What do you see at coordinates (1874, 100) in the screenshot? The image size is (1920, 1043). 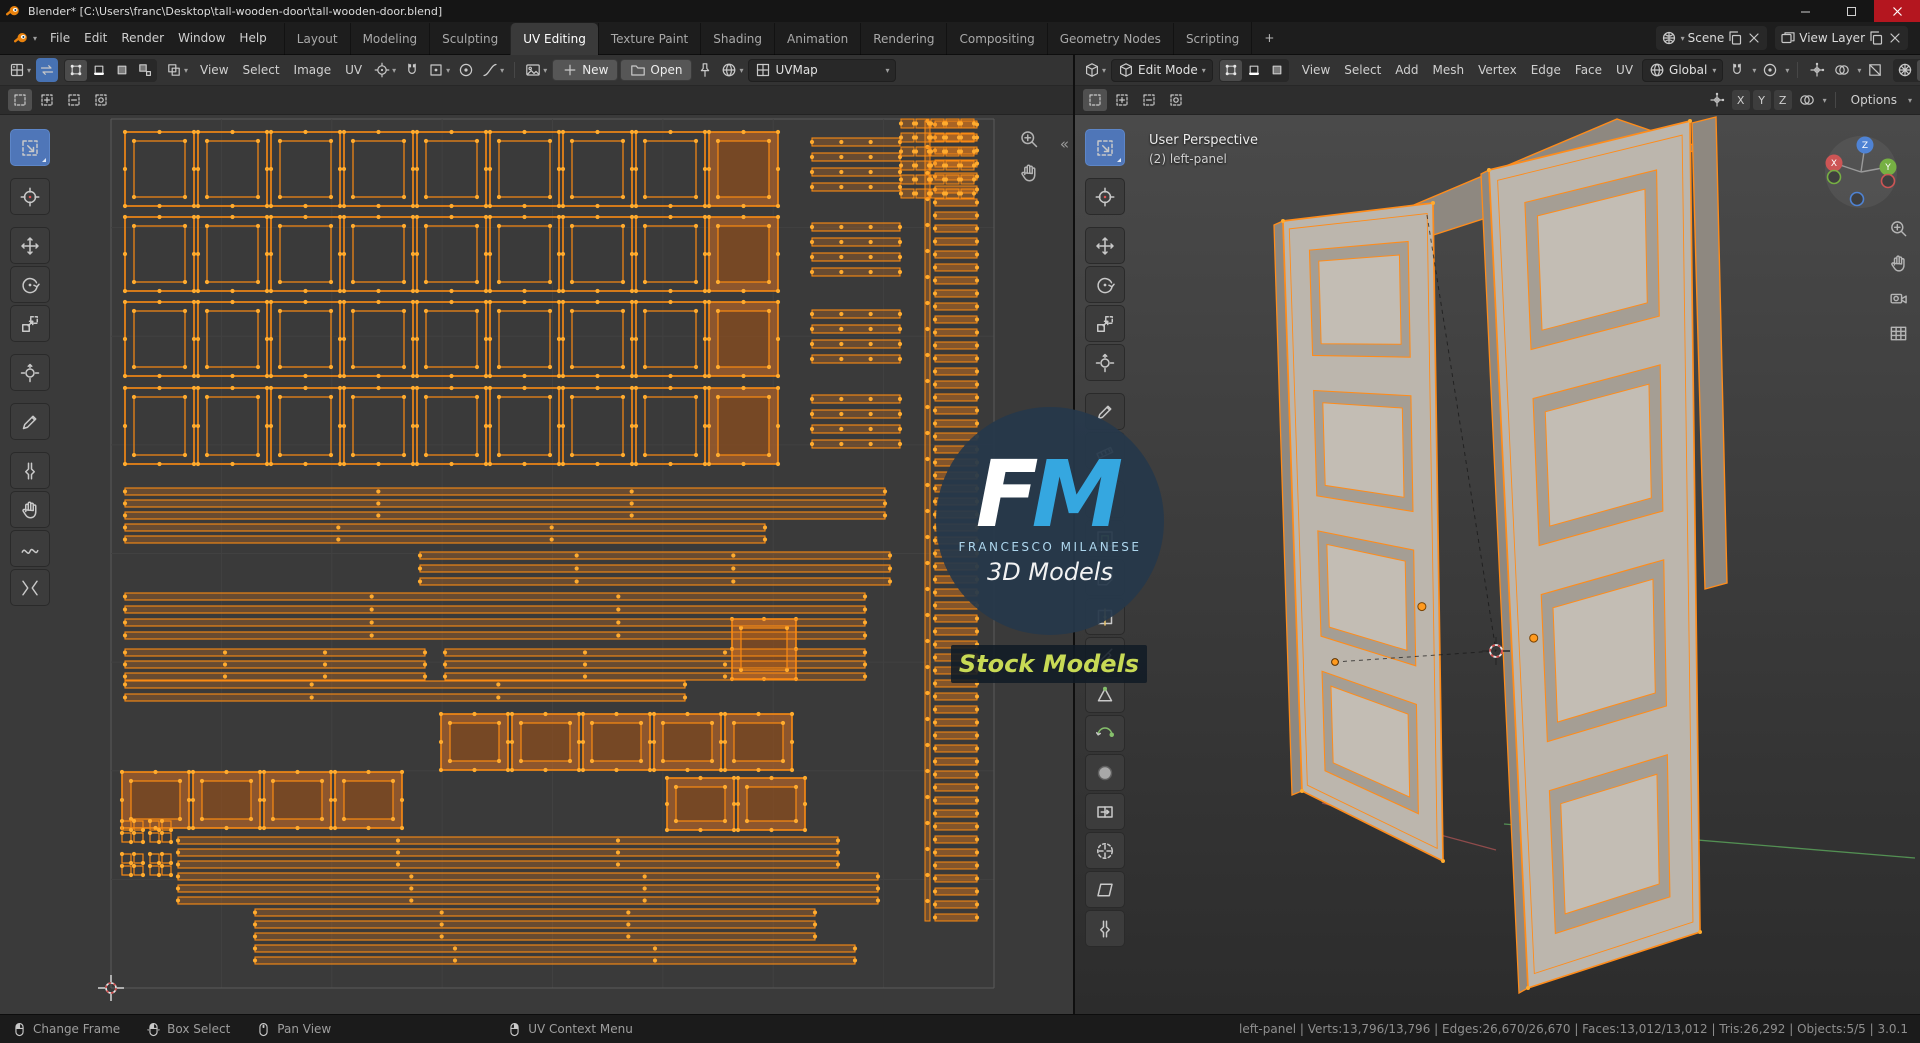 I see `options-dropdown: Options` at bounding box center [1874, 100].